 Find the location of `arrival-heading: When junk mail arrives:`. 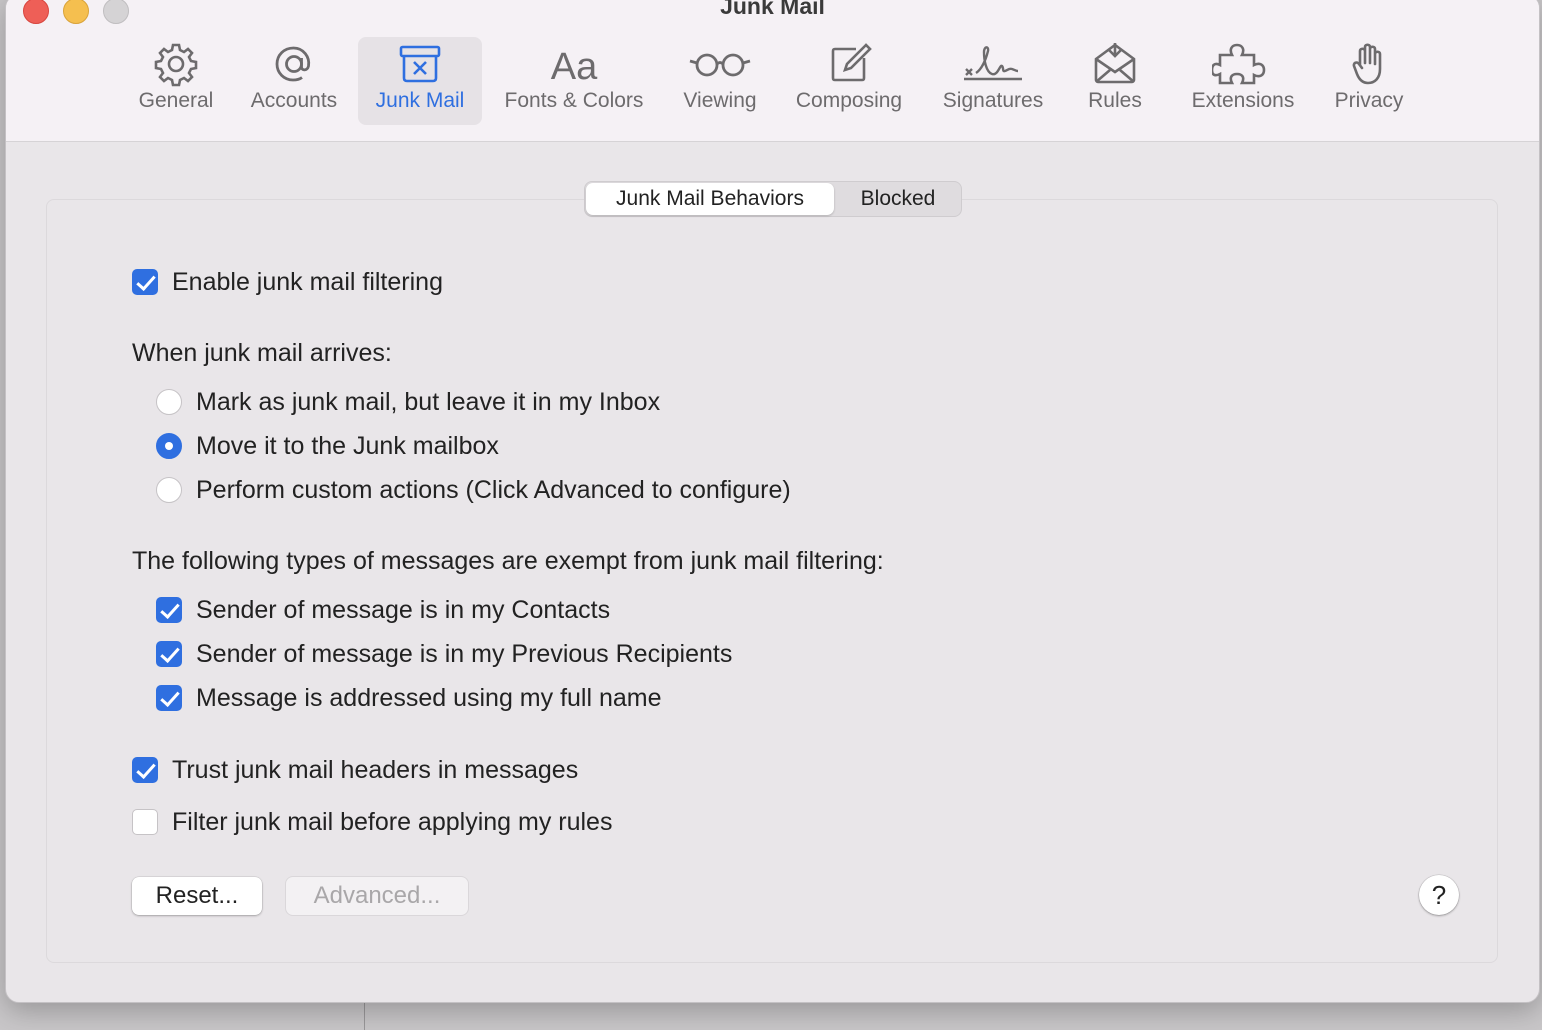

arrival-heading: When junk mail arrives: is located at coordinates (262, 353).